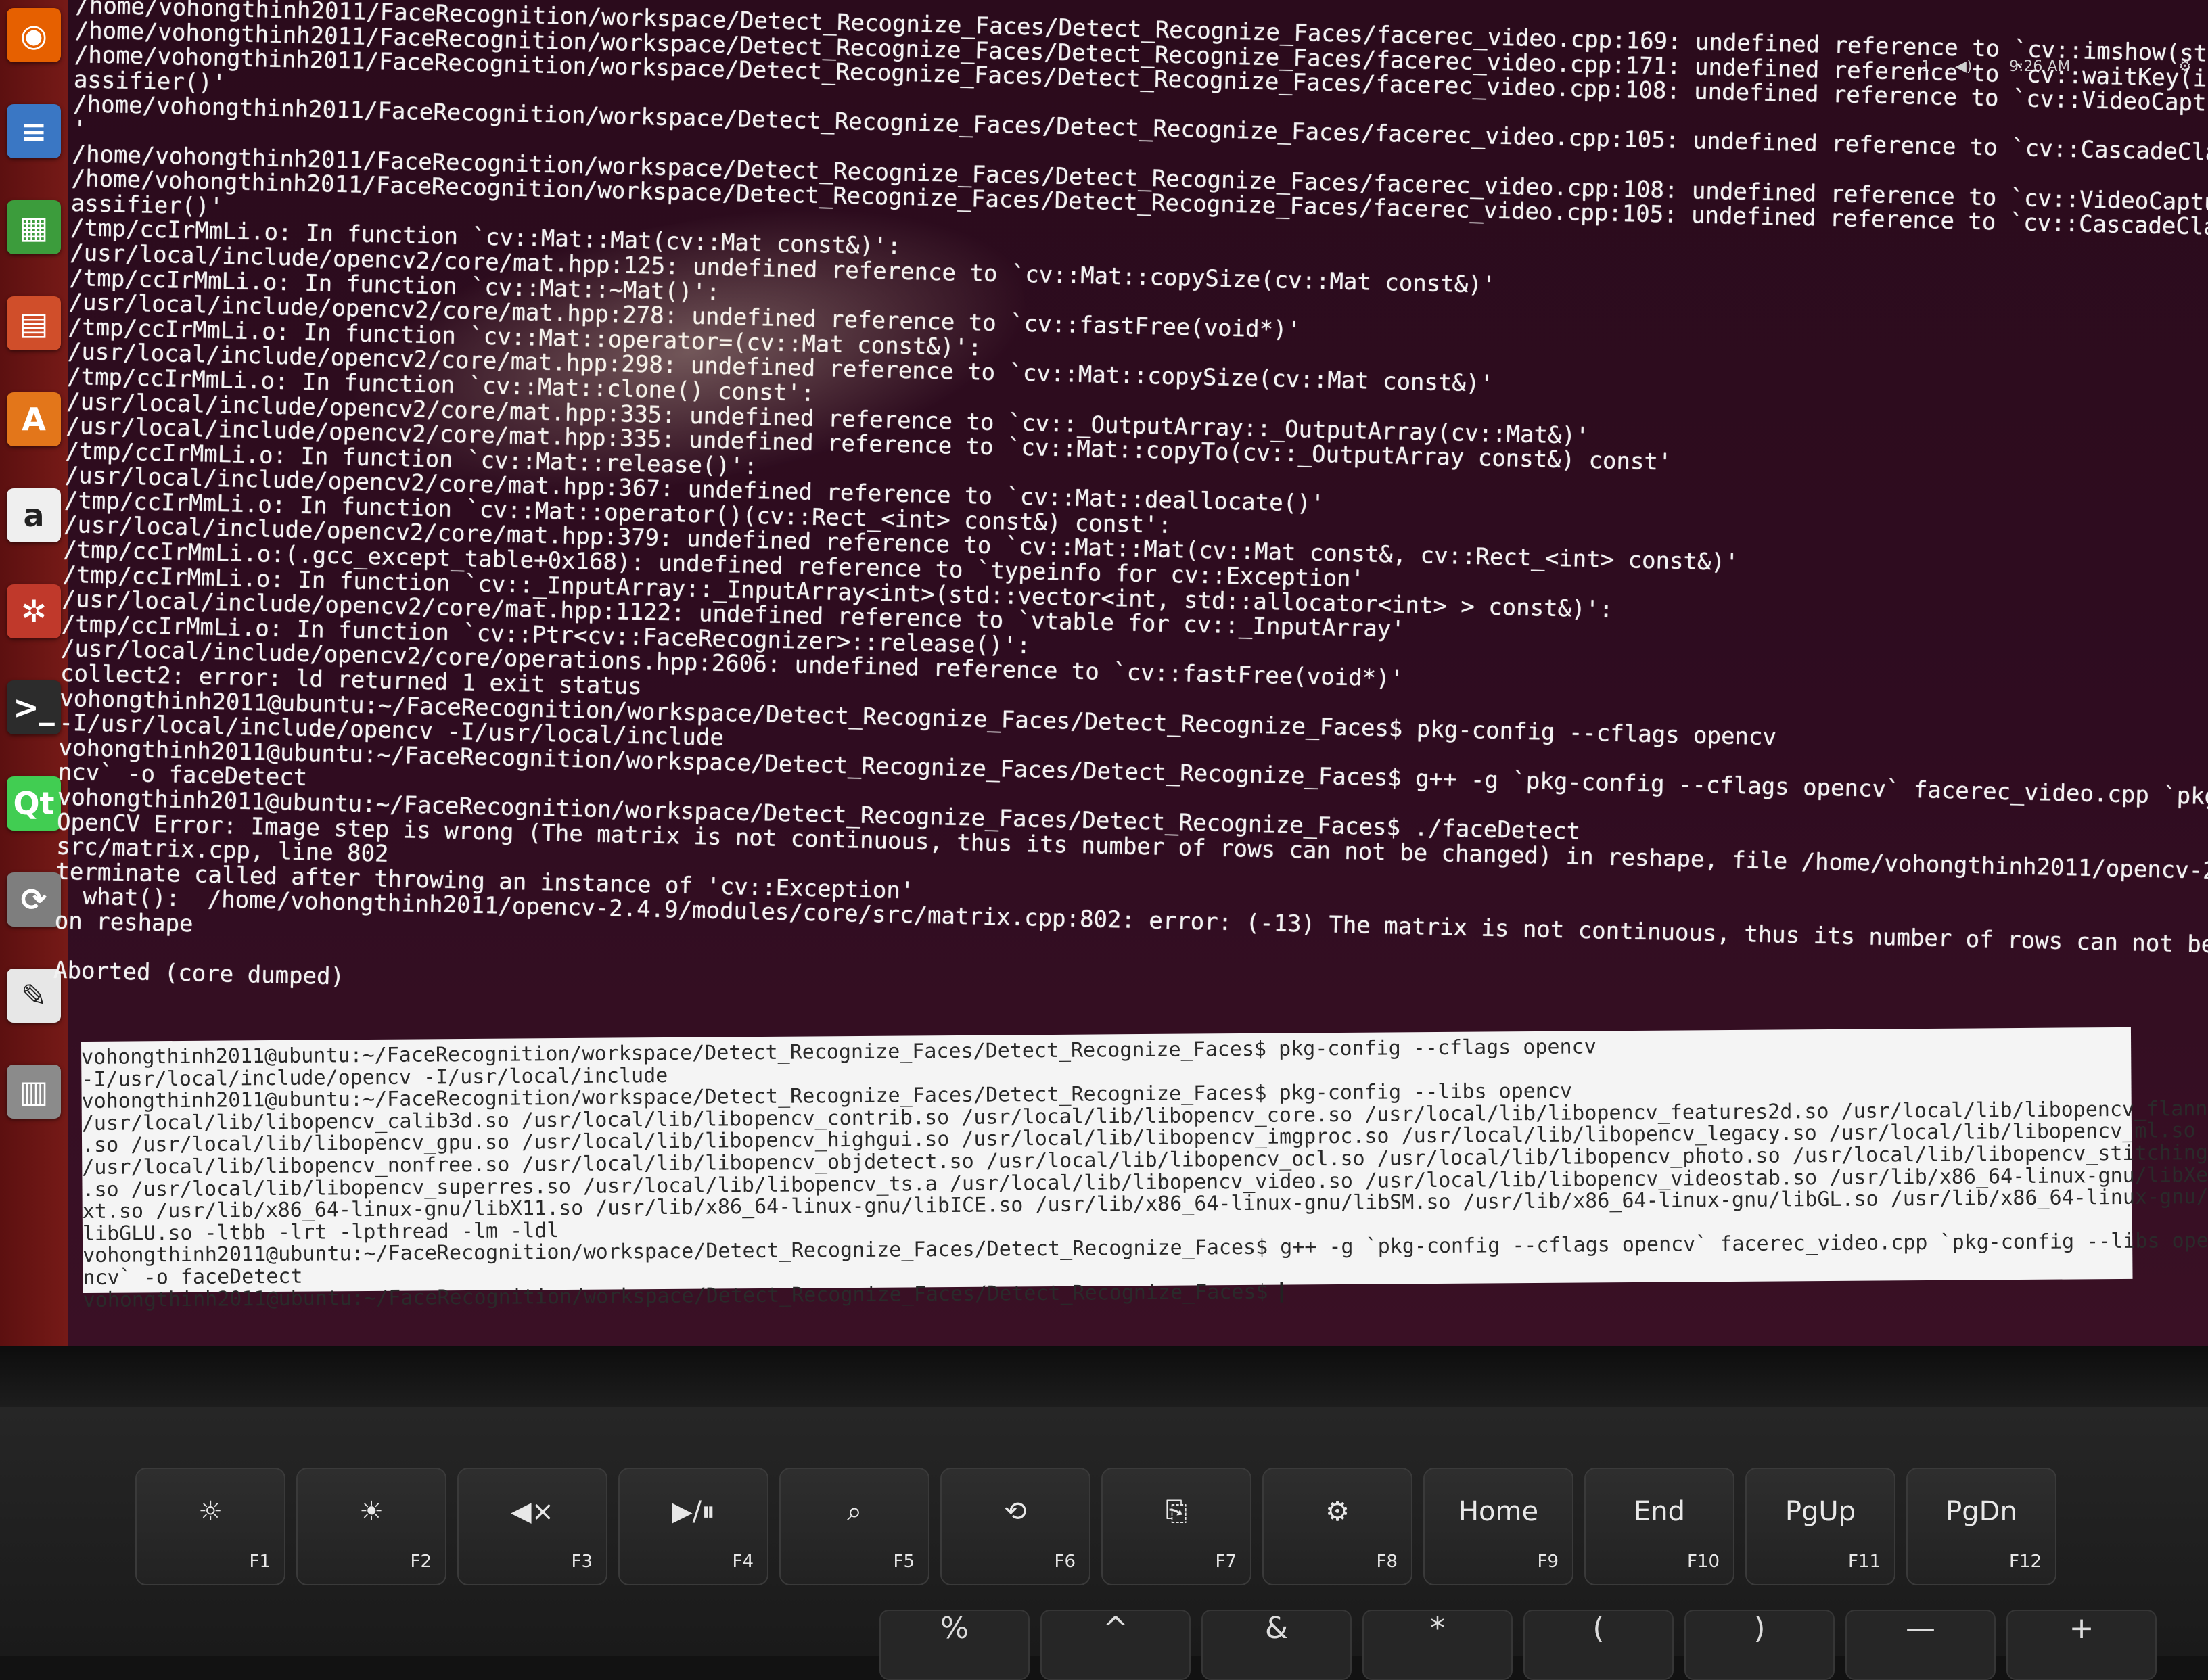  I want to click on fn-label: F8, so click(1387, 1562).